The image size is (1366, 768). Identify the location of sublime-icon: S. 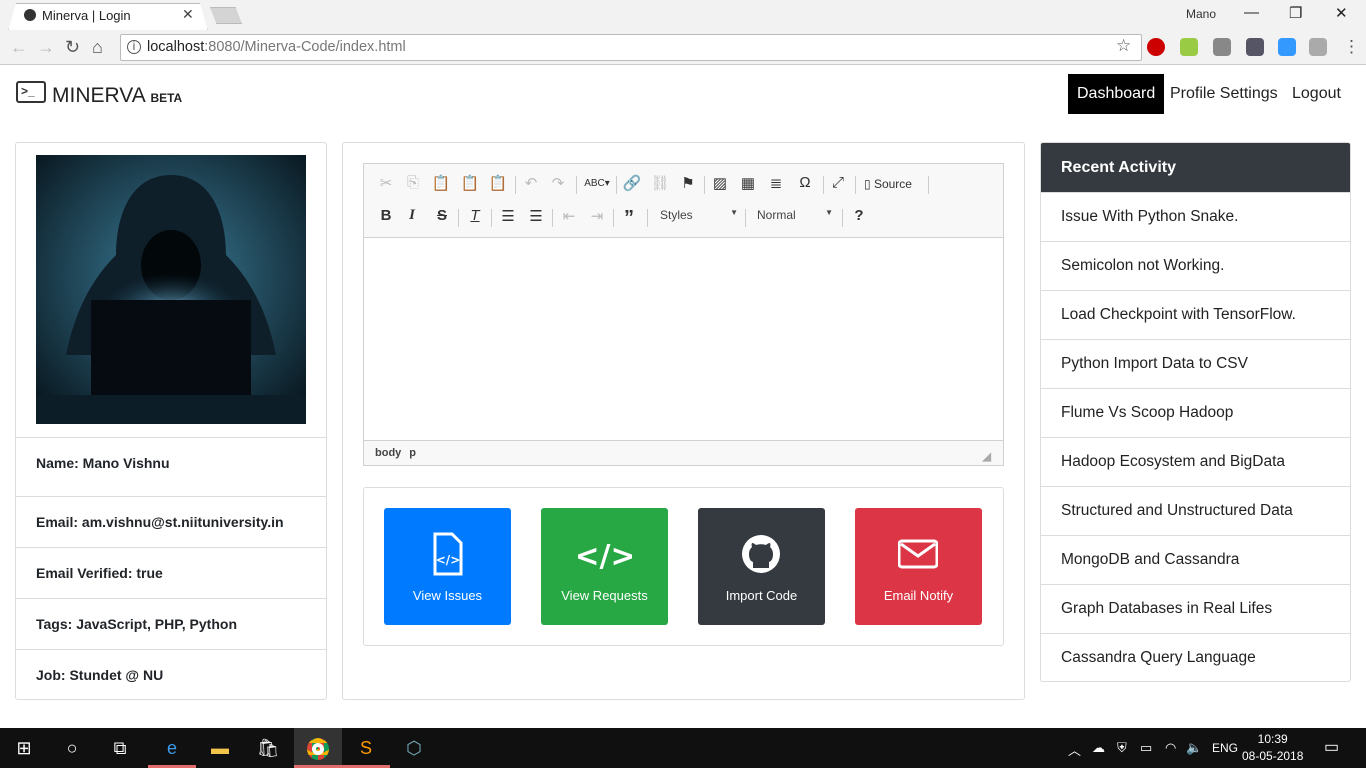
(366, 748).